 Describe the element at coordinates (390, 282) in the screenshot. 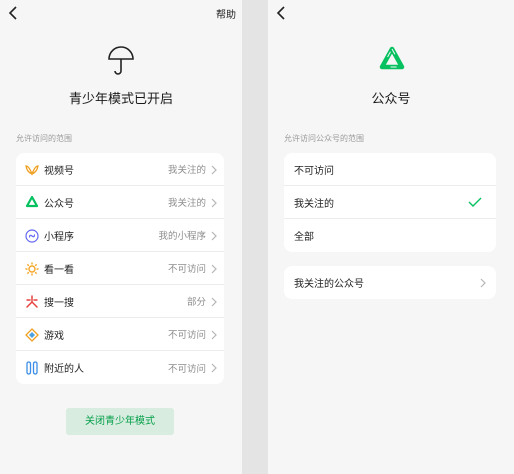

I see `followed-accounts-link: 我关注的公众号` at that location.